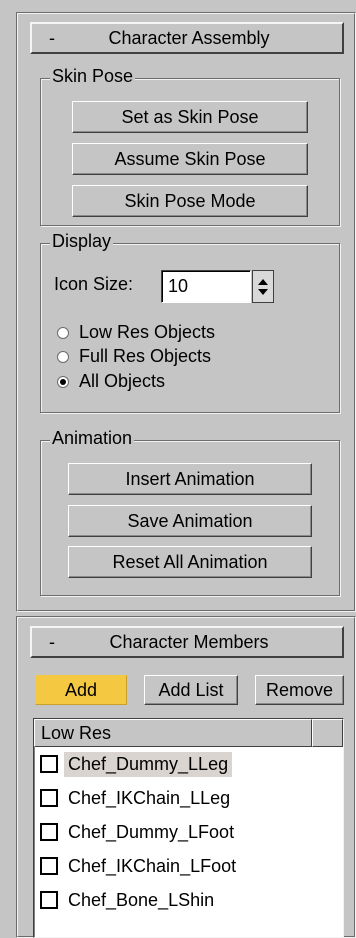 Image resolution: width=356 pixels, height=938 pixels. I want to click on remove-button: Remove, so click(299, 690).